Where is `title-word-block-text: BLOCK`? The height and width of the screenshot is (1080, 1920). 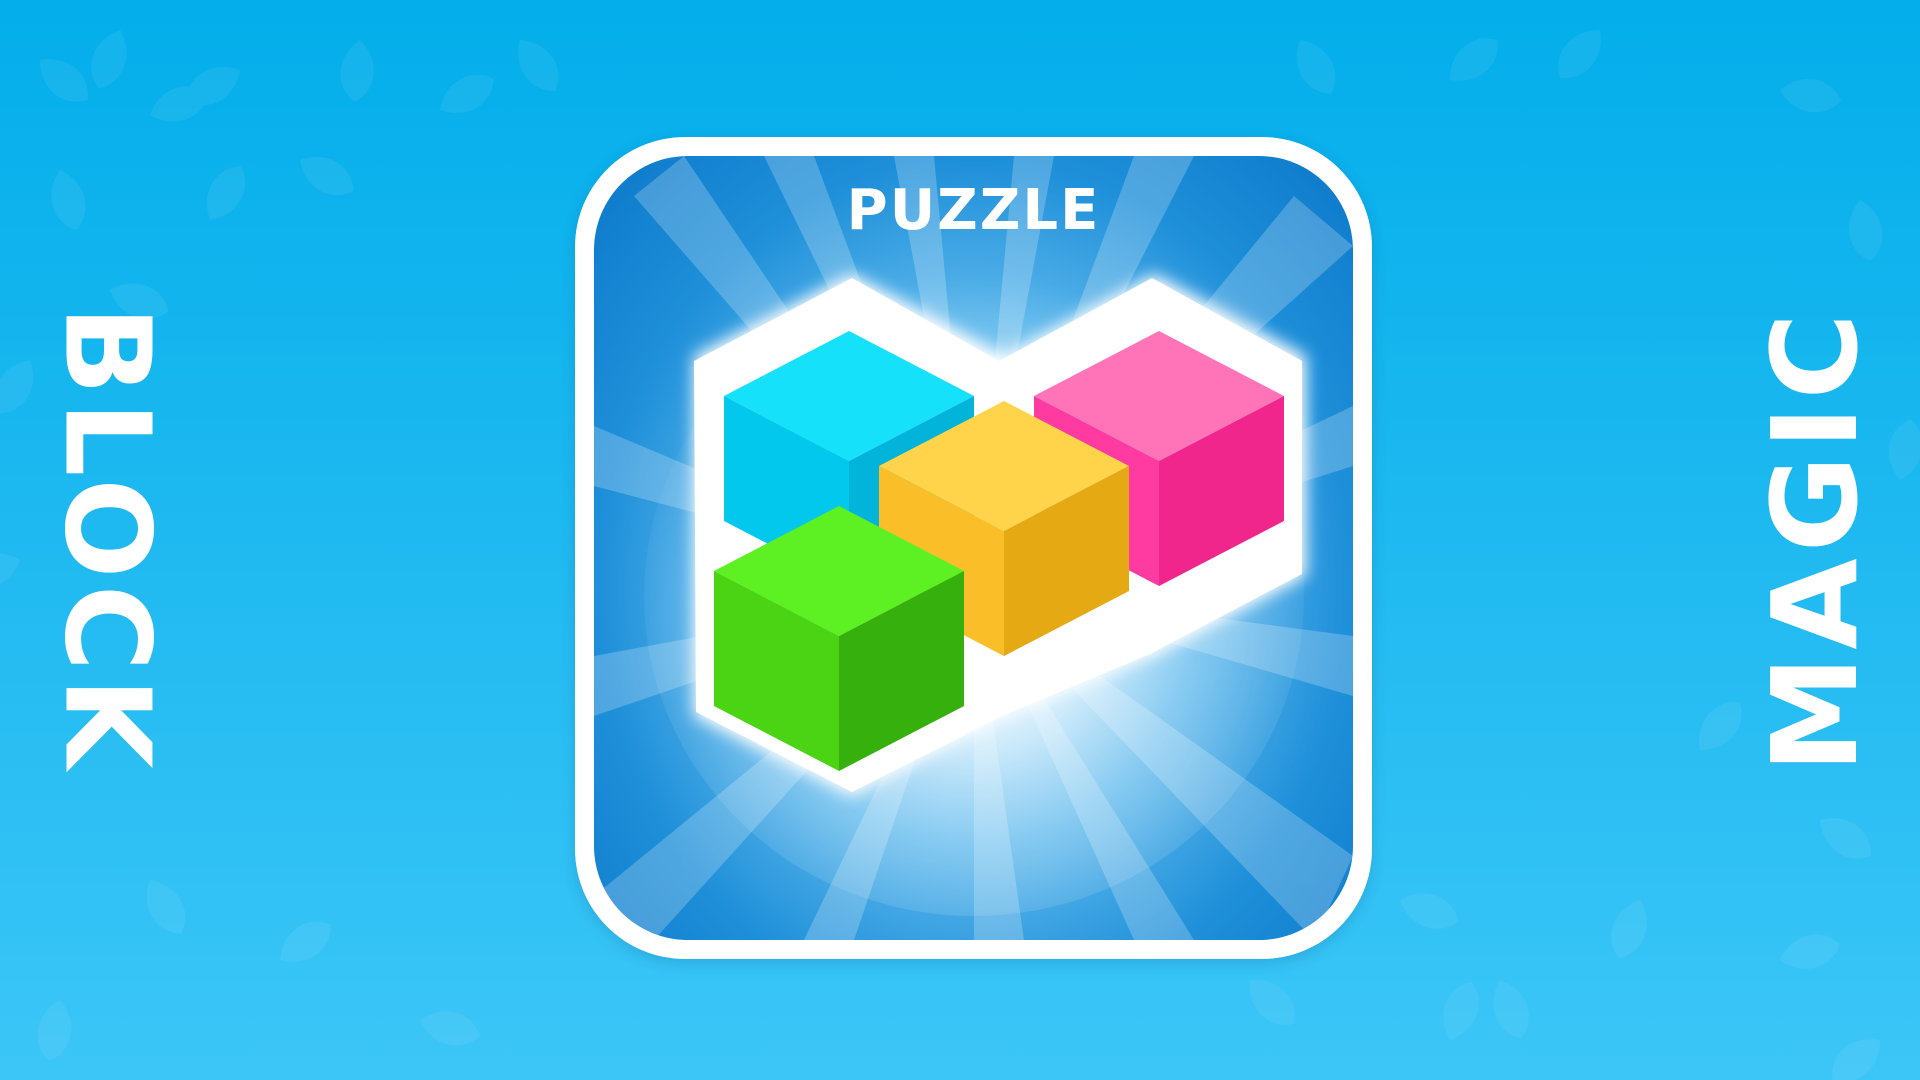
title-word-block-text: BLOCK is located at coordinates (108, 540).